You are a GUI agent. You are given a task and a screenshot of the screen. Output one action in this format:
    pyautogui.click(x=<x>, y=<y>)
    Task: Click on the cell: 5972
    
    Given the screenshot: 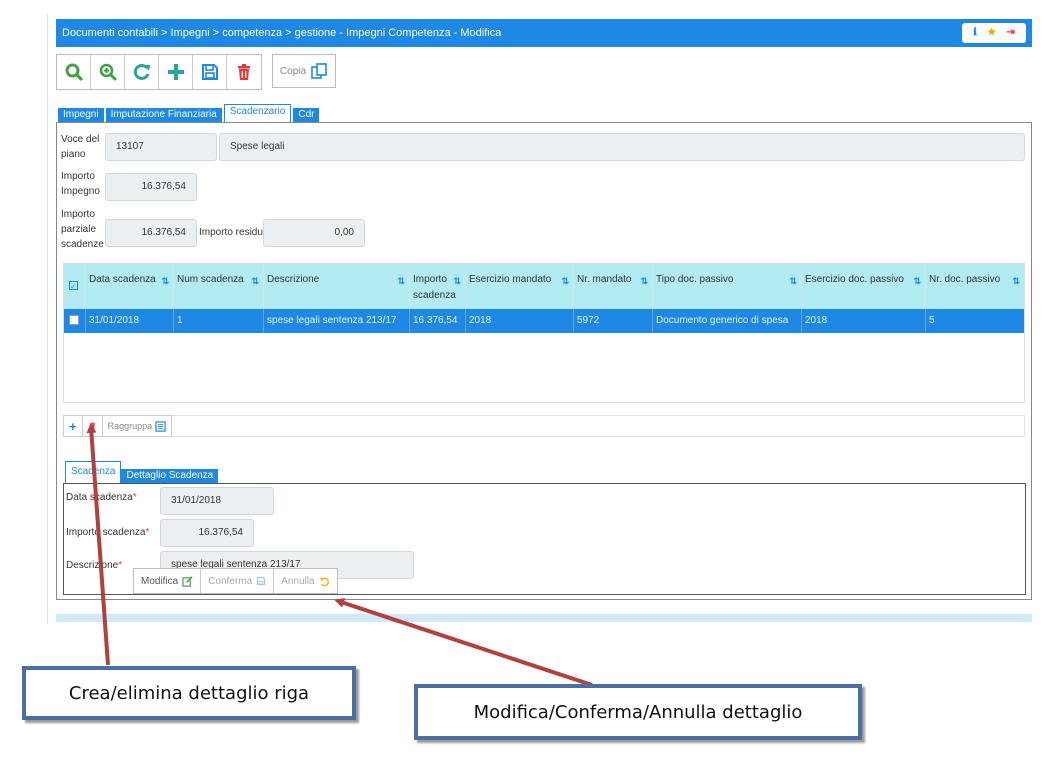 What is the action you would take?
    pyautogui.click(x=613, y=321)
    